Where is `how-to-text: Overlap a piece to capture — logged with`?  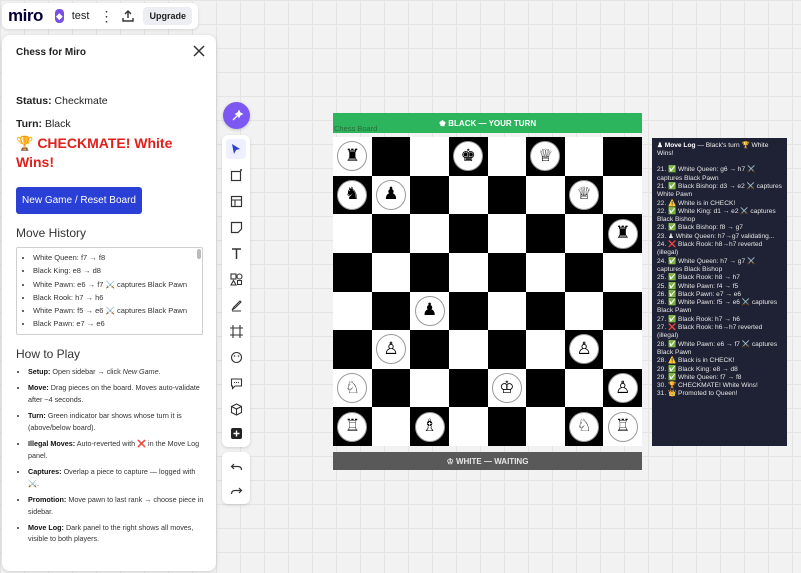
how-to-text: Overlap a piece to capture — logged with is located at coordinates (129, 471).